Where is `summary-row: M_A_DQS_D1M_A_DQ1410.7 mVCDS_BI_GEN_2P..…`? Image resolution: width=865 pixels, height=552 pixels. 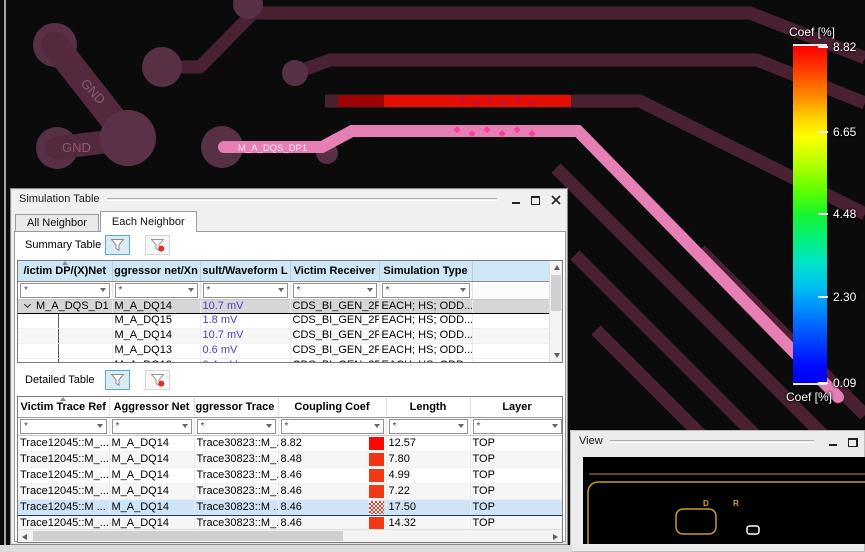 summary-row: M_A_DQS_D1M_A_DQ1410.7 mVCDS_BI_GEN_2P..… is located at coordinates (285, 306).